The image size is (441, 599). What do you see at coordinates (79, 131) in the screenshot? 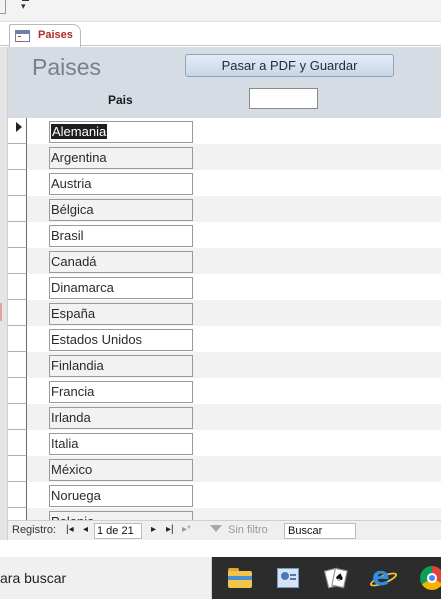
I see `pais-field-value: Alemania` at bounding box center [79, 131].